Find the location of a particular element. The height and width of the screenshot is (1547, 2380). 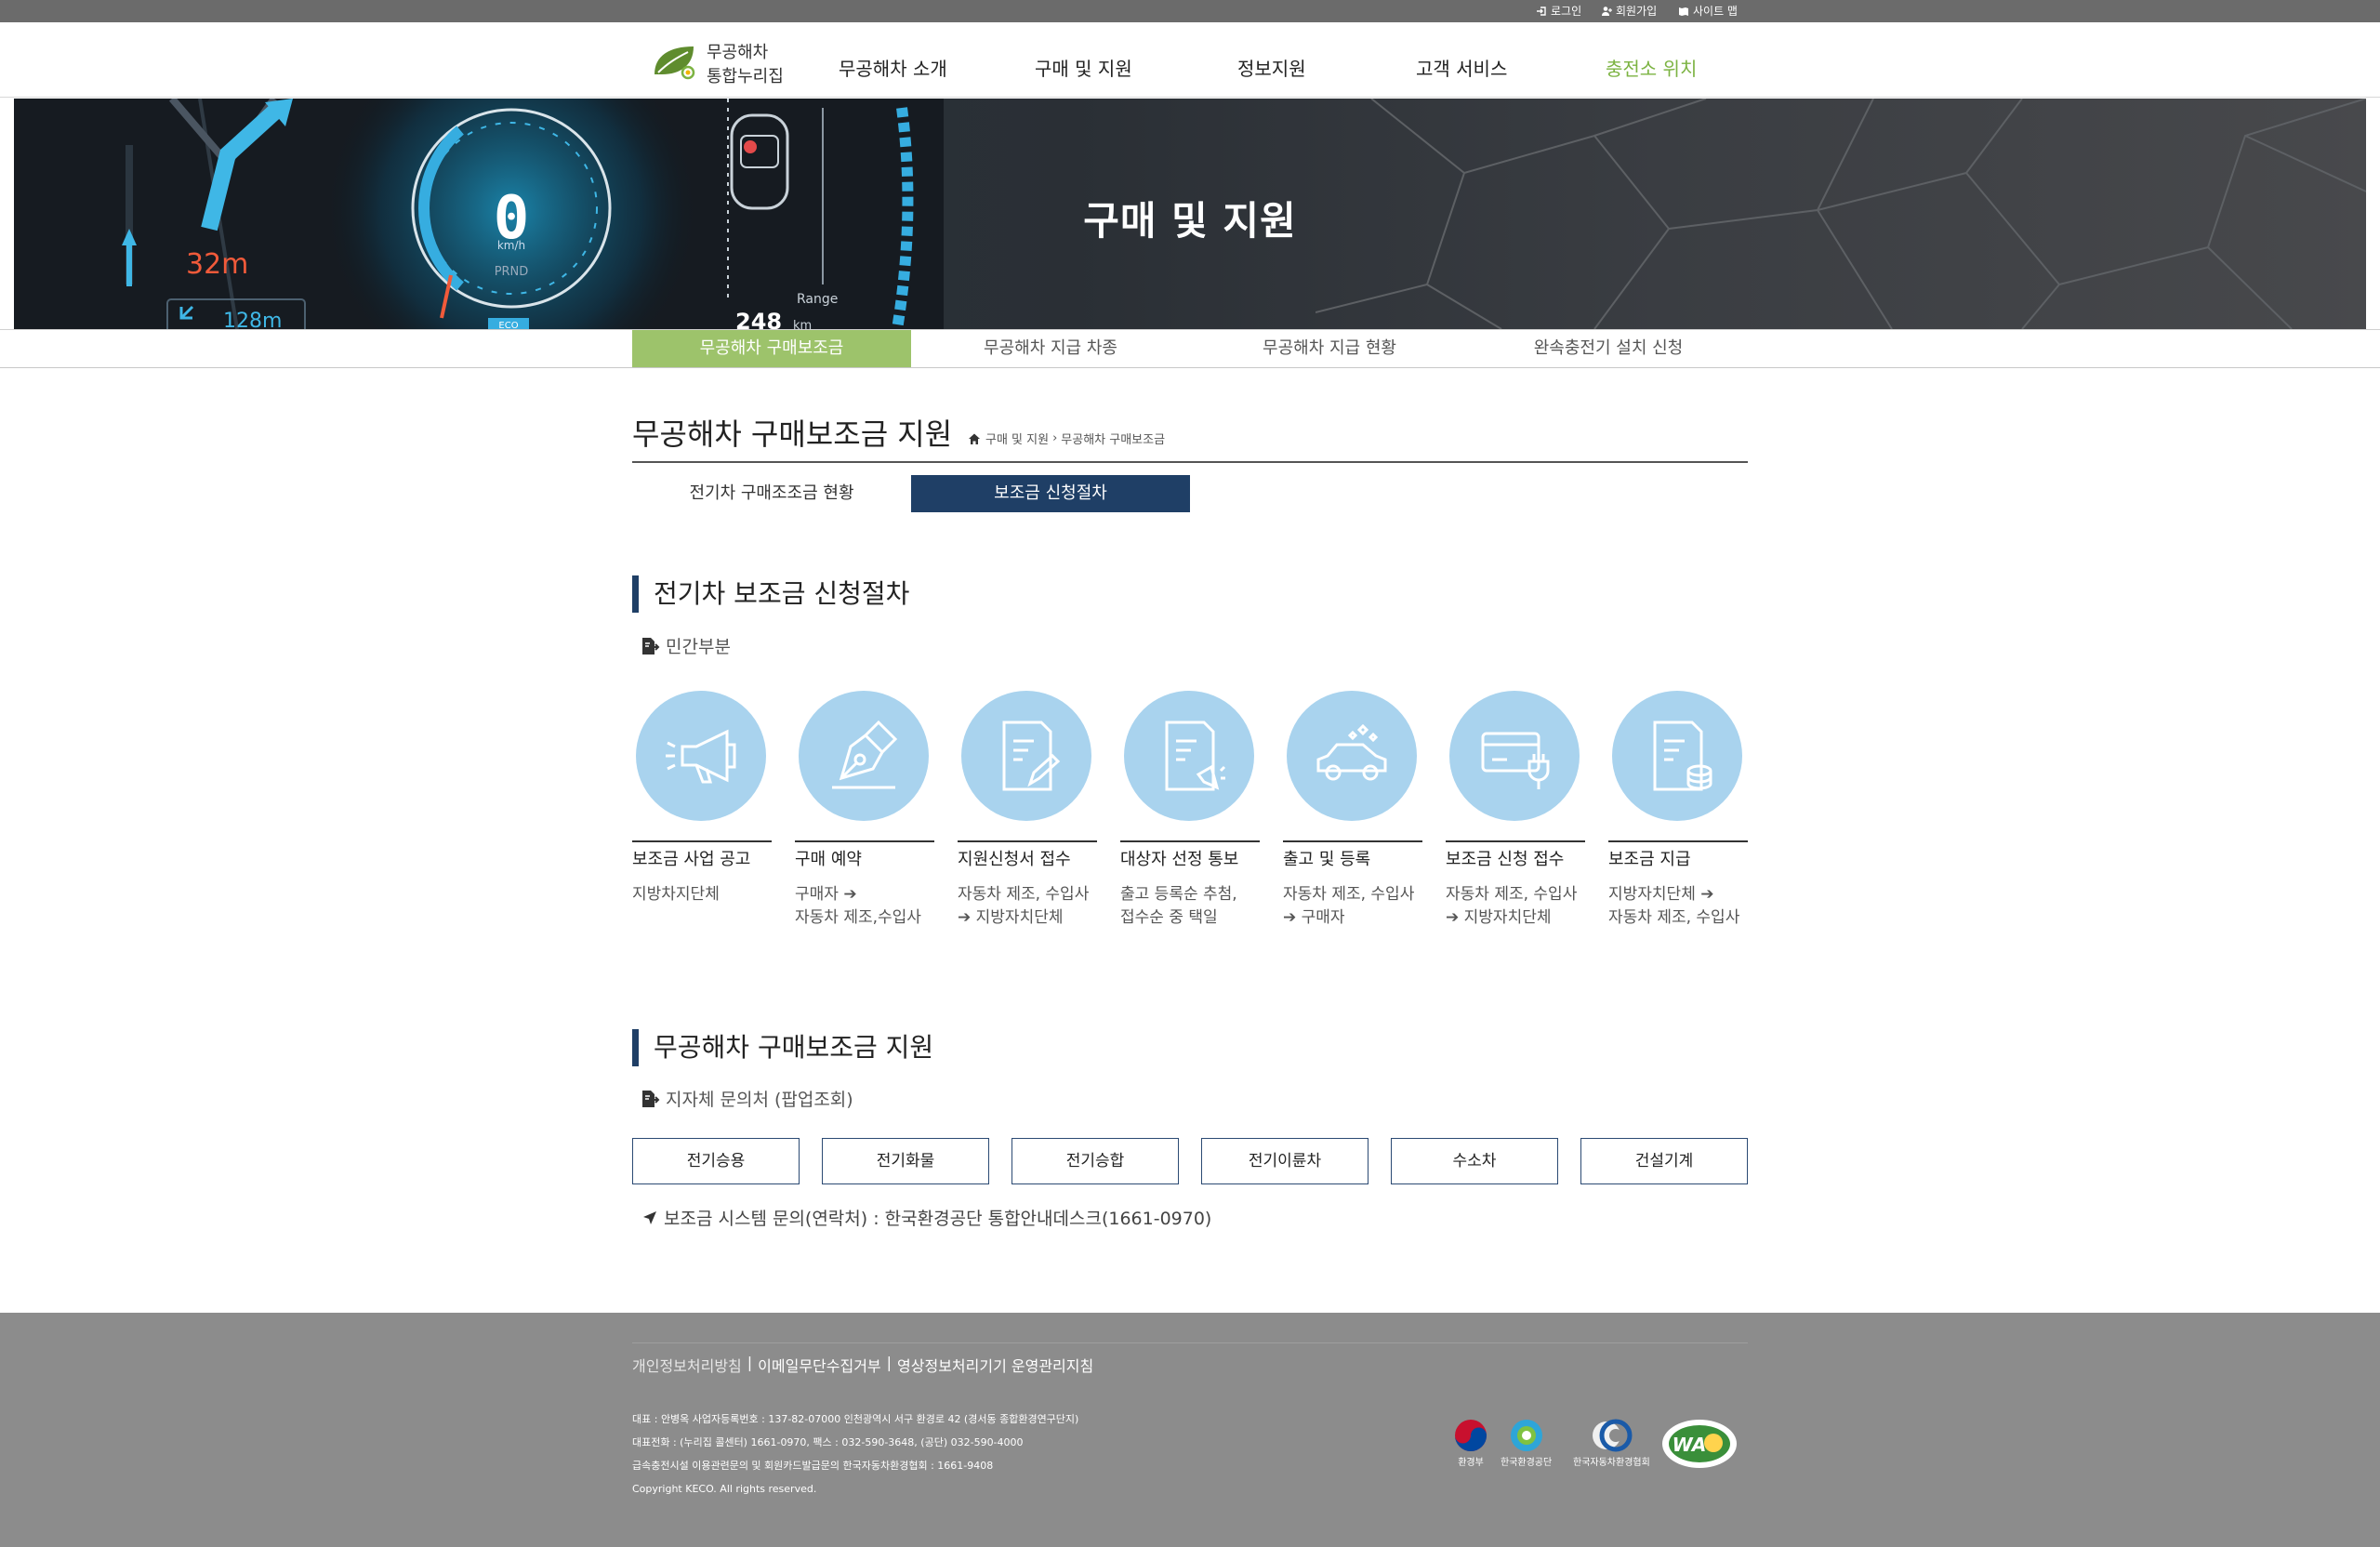

subnav-payment-status: 무공해차 지급 현황 is located at coordinates (1329, 348).